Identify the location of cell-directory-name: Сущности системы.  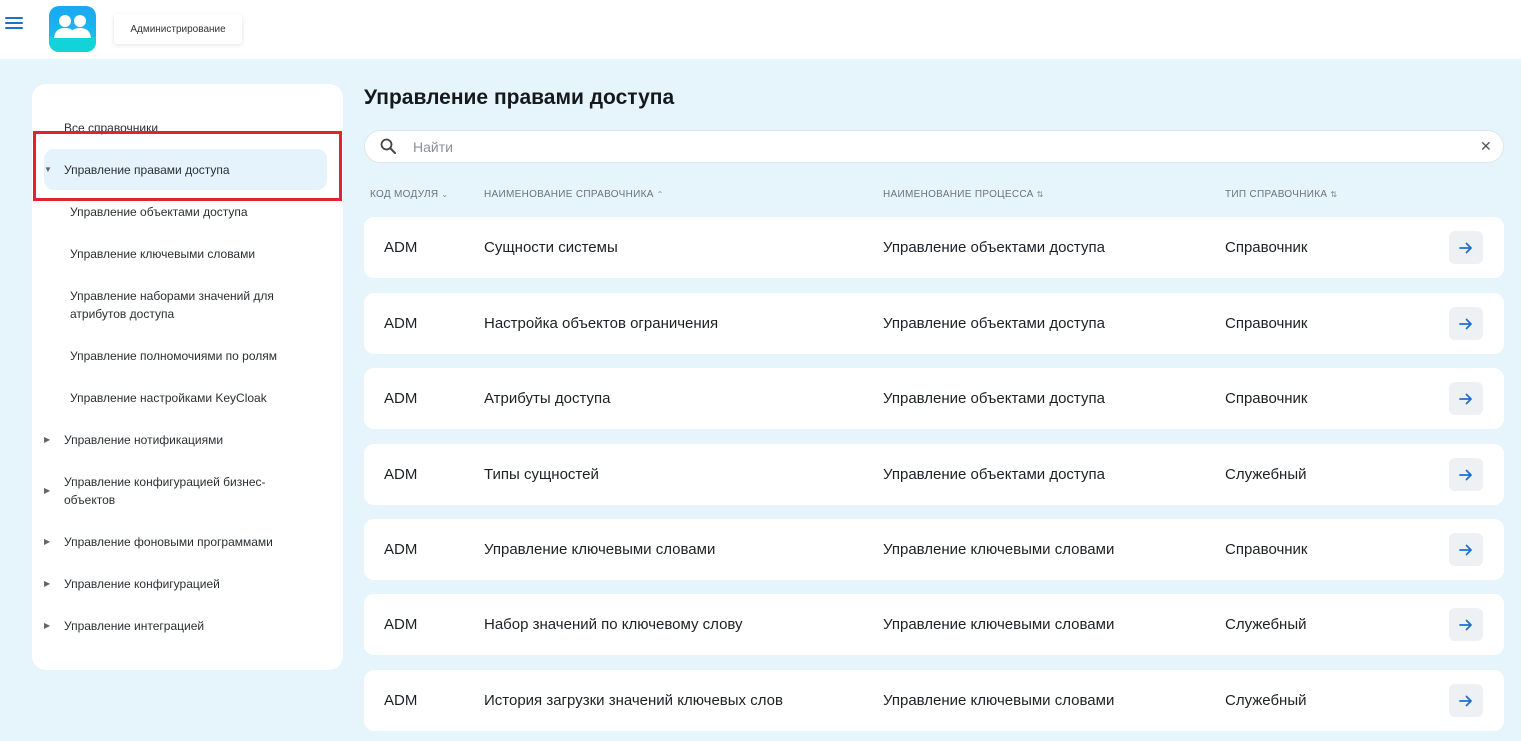
(551, 247).